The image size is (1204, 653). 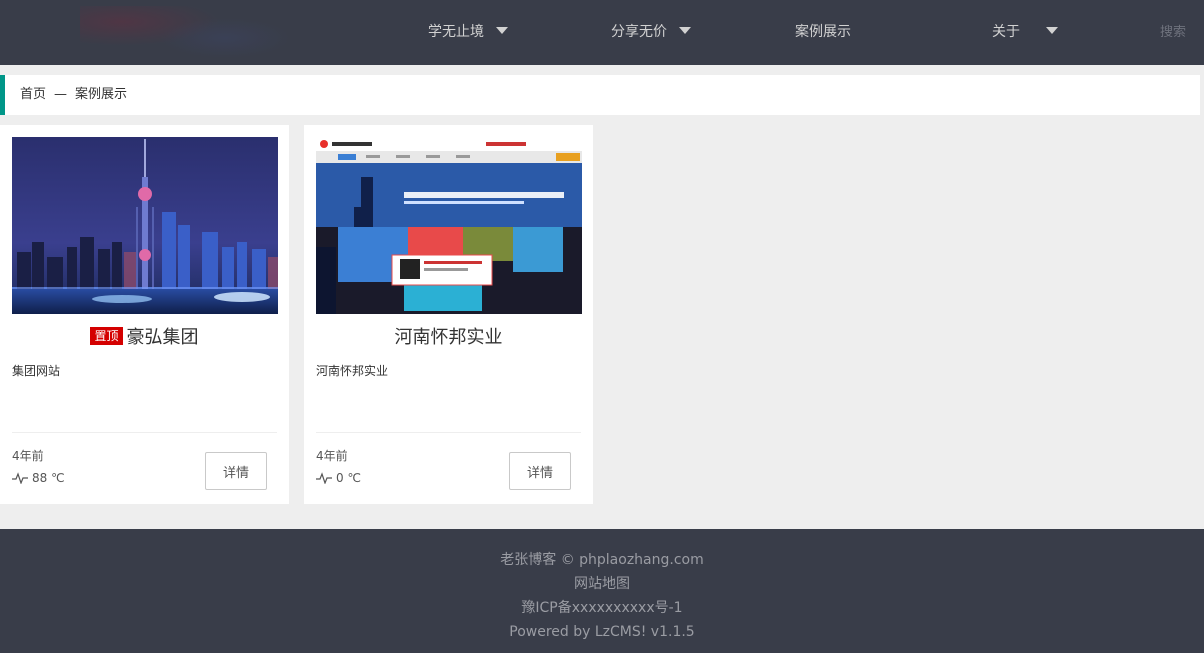 I want to click on breadcrumb: 首页 — 案例展示, so click(x=600, y=95).